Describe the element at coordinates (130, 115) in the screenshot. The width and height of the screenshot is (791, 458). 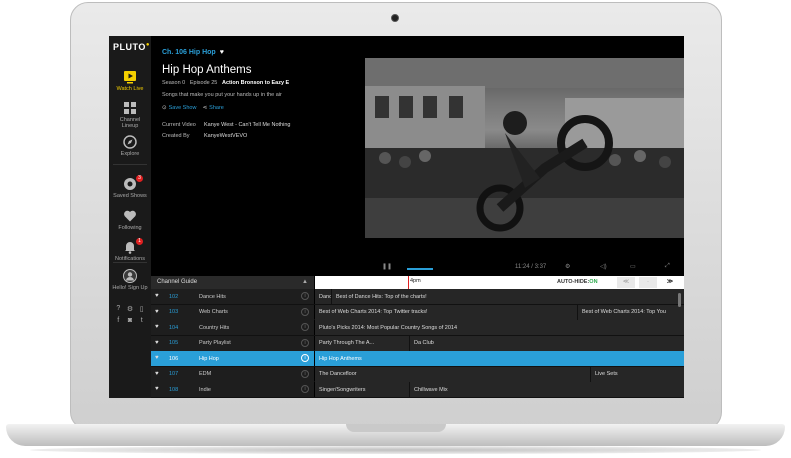
I see `sidebar-item-channel-lineup: Channel Lineup` at that location.